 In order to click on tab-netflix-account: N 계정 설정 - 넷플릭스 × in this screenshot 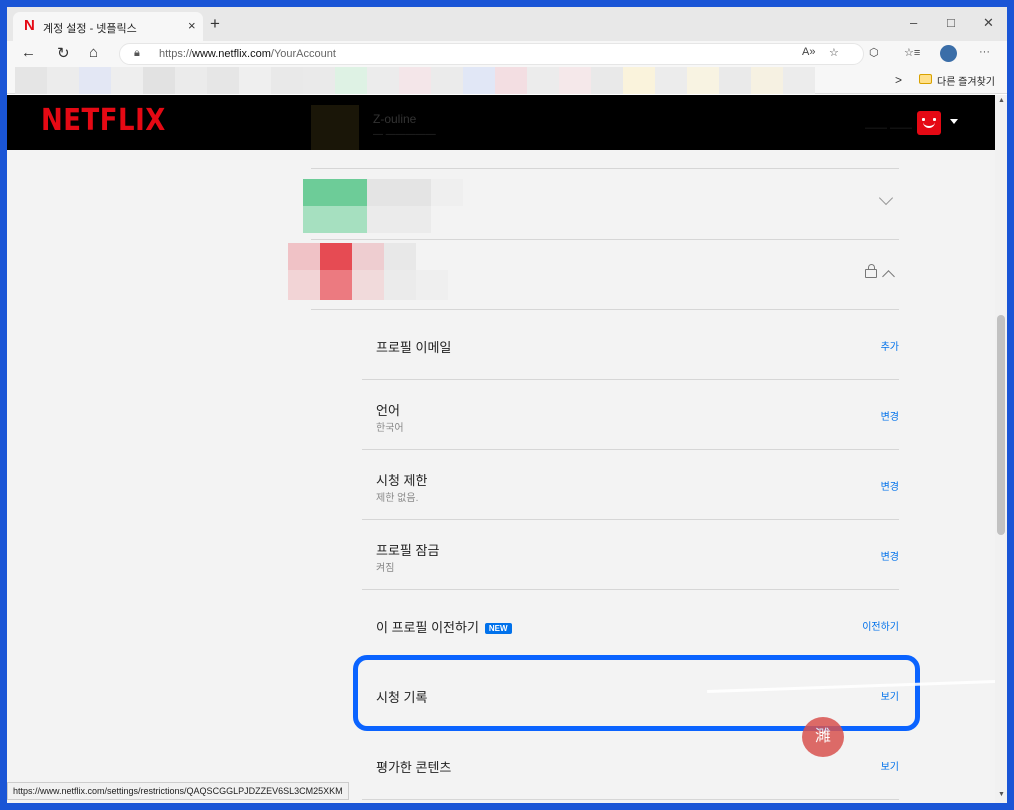, I will do `click(108, 26)`.